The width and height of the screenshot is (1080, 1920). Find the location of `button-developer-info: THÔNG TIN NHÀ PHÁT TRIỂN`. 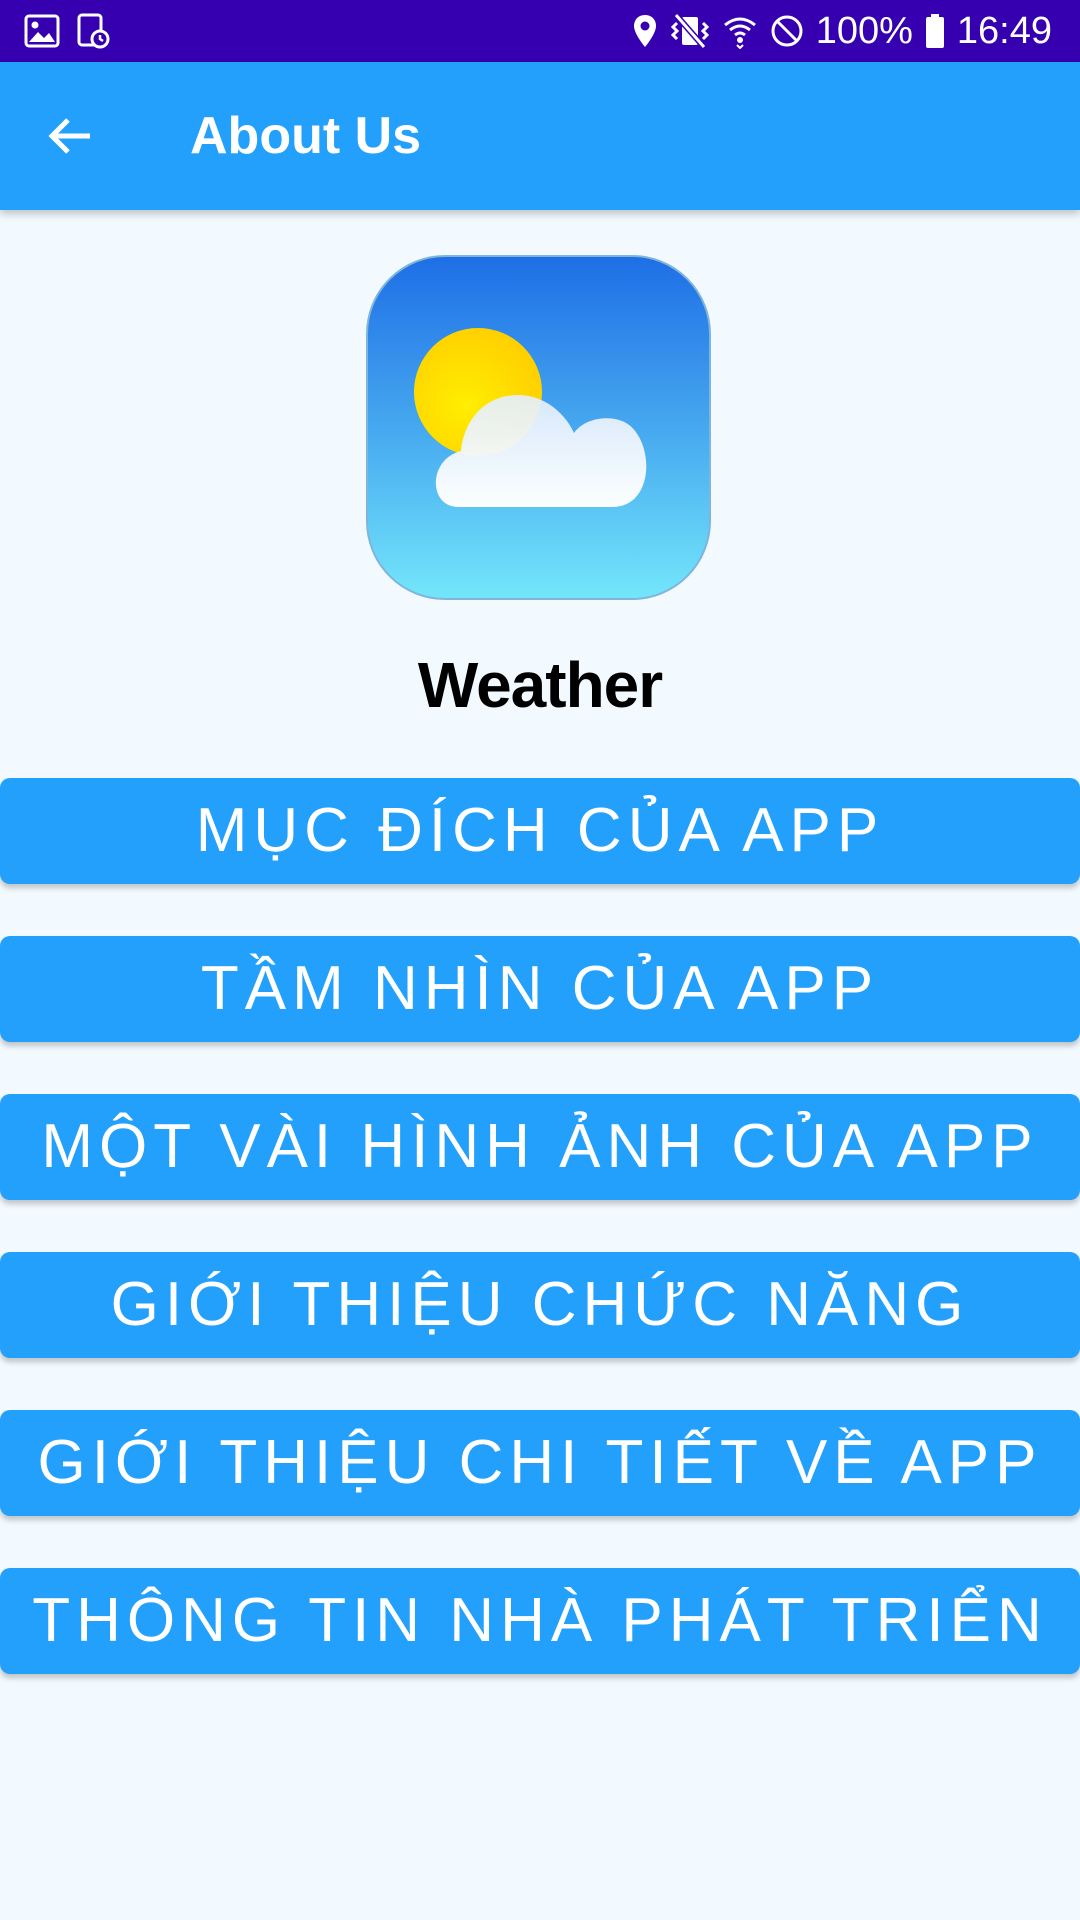

button-developer-info: THÔNG TIN NHÀ PHÁT TRIỂN is located at coordinates (540, 1621).